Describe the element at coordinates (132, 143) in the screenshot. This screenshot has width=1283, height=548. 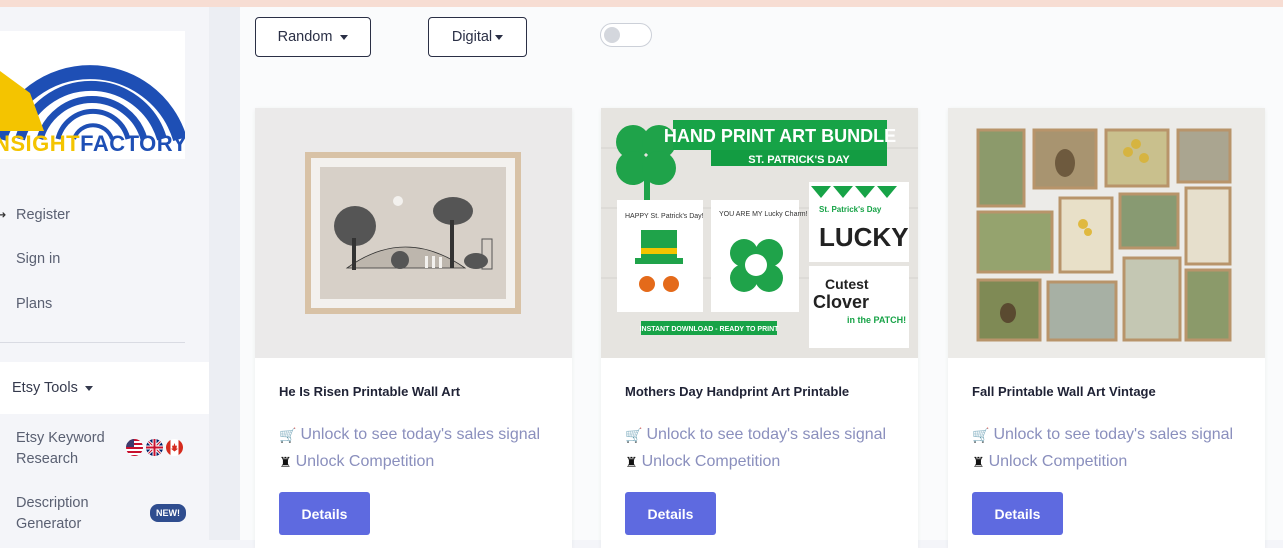
I see `logo-text-part2: FACTORY` at that location.